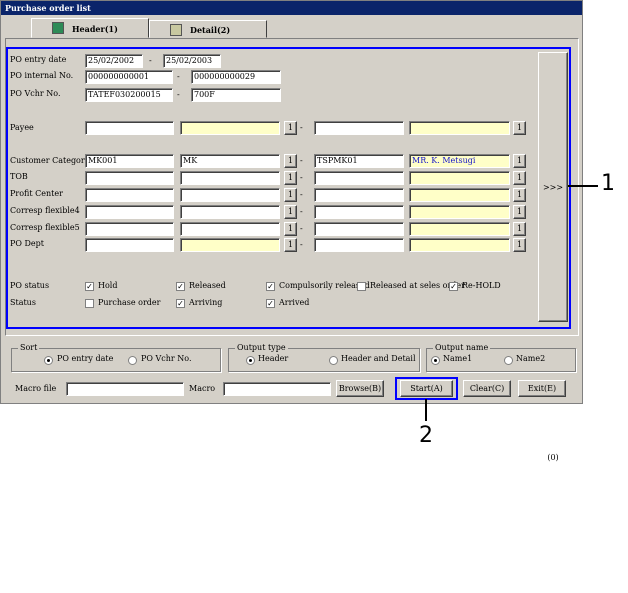 This screenshot has width=628, height=593. What do you see at coordinates (359, 161) in the screenshot?
I see `customer-category-to-code: TSPMK01` at bounding box center [359, 161].